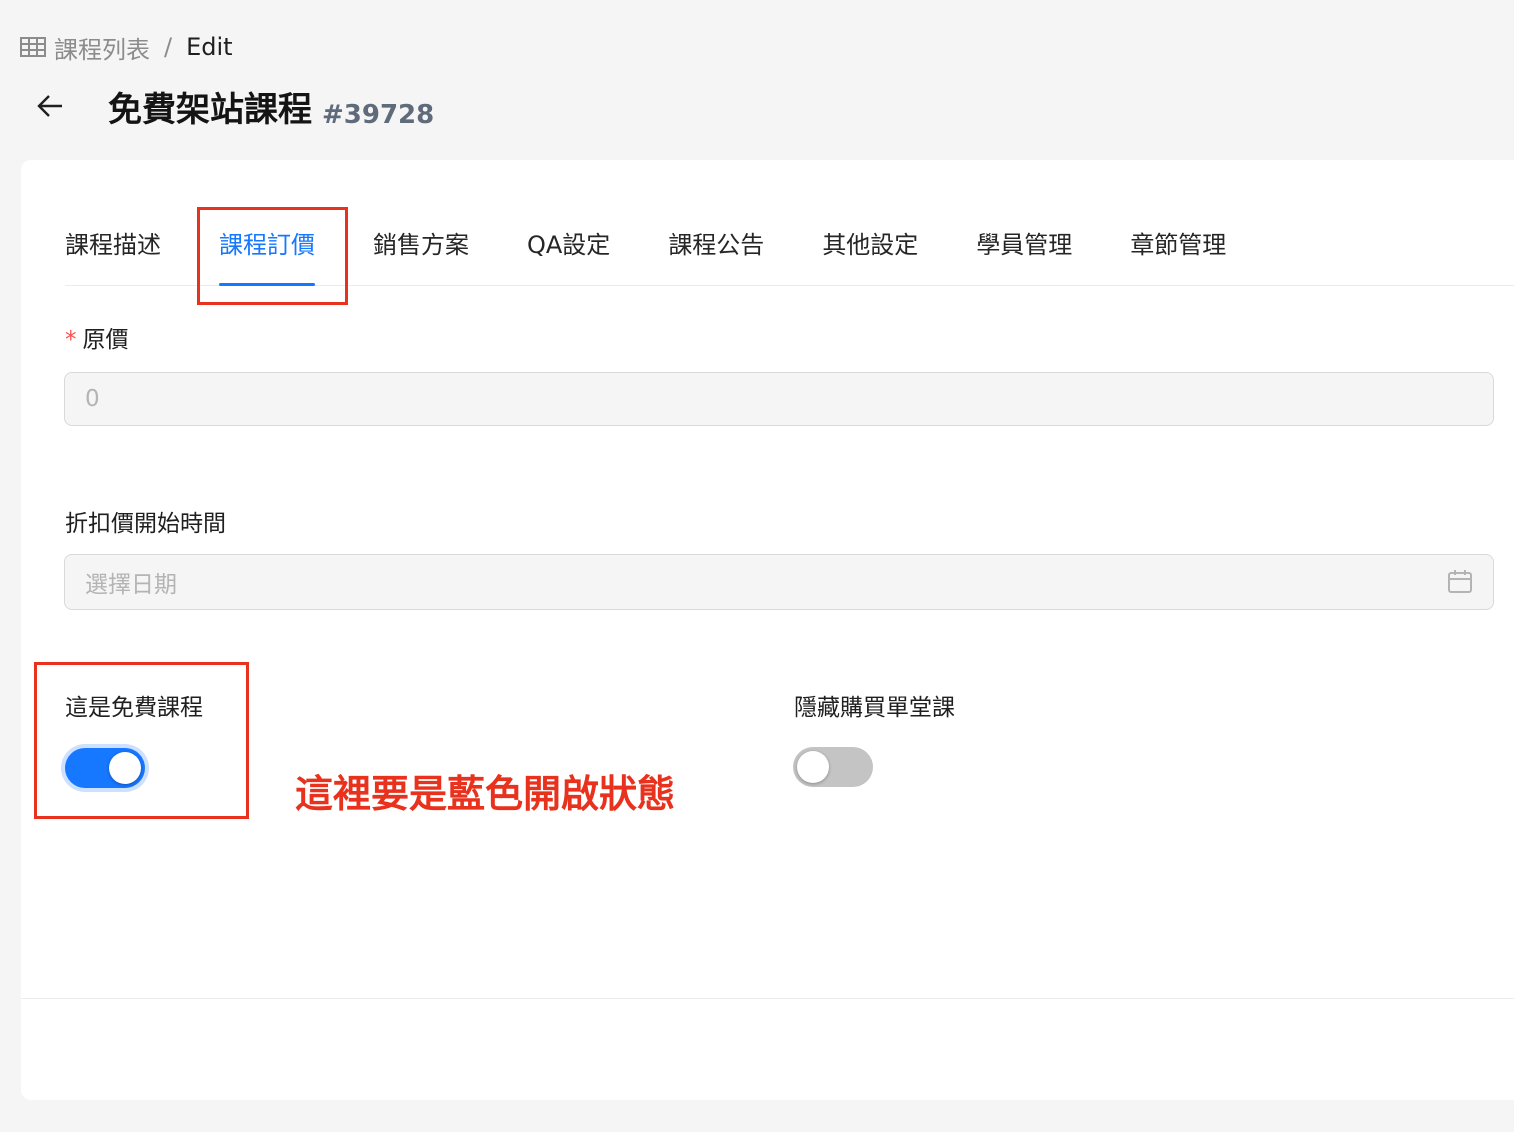 The height and width of the screenshot is (1132, 1514). Describe the element at coordinates (92, 399) in the screenshot. I see `original-price-value: 0` at that location.